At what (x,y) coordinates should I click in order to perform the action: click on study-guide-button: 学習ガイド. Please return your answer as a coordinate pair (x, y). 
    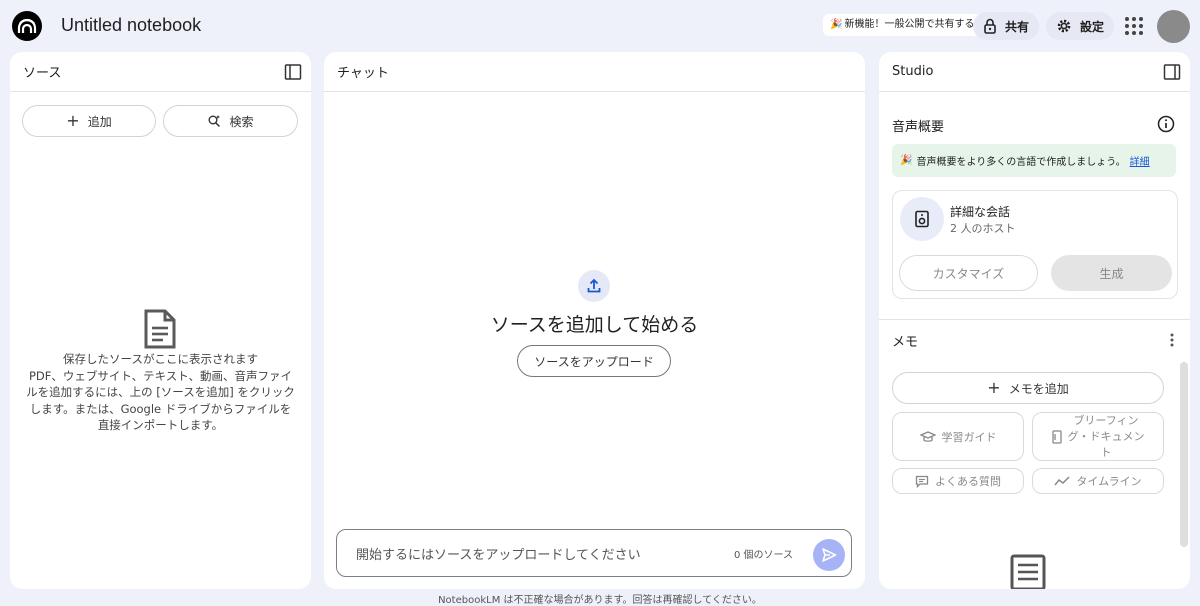
    Looking at the image, I should click on (958, 436).